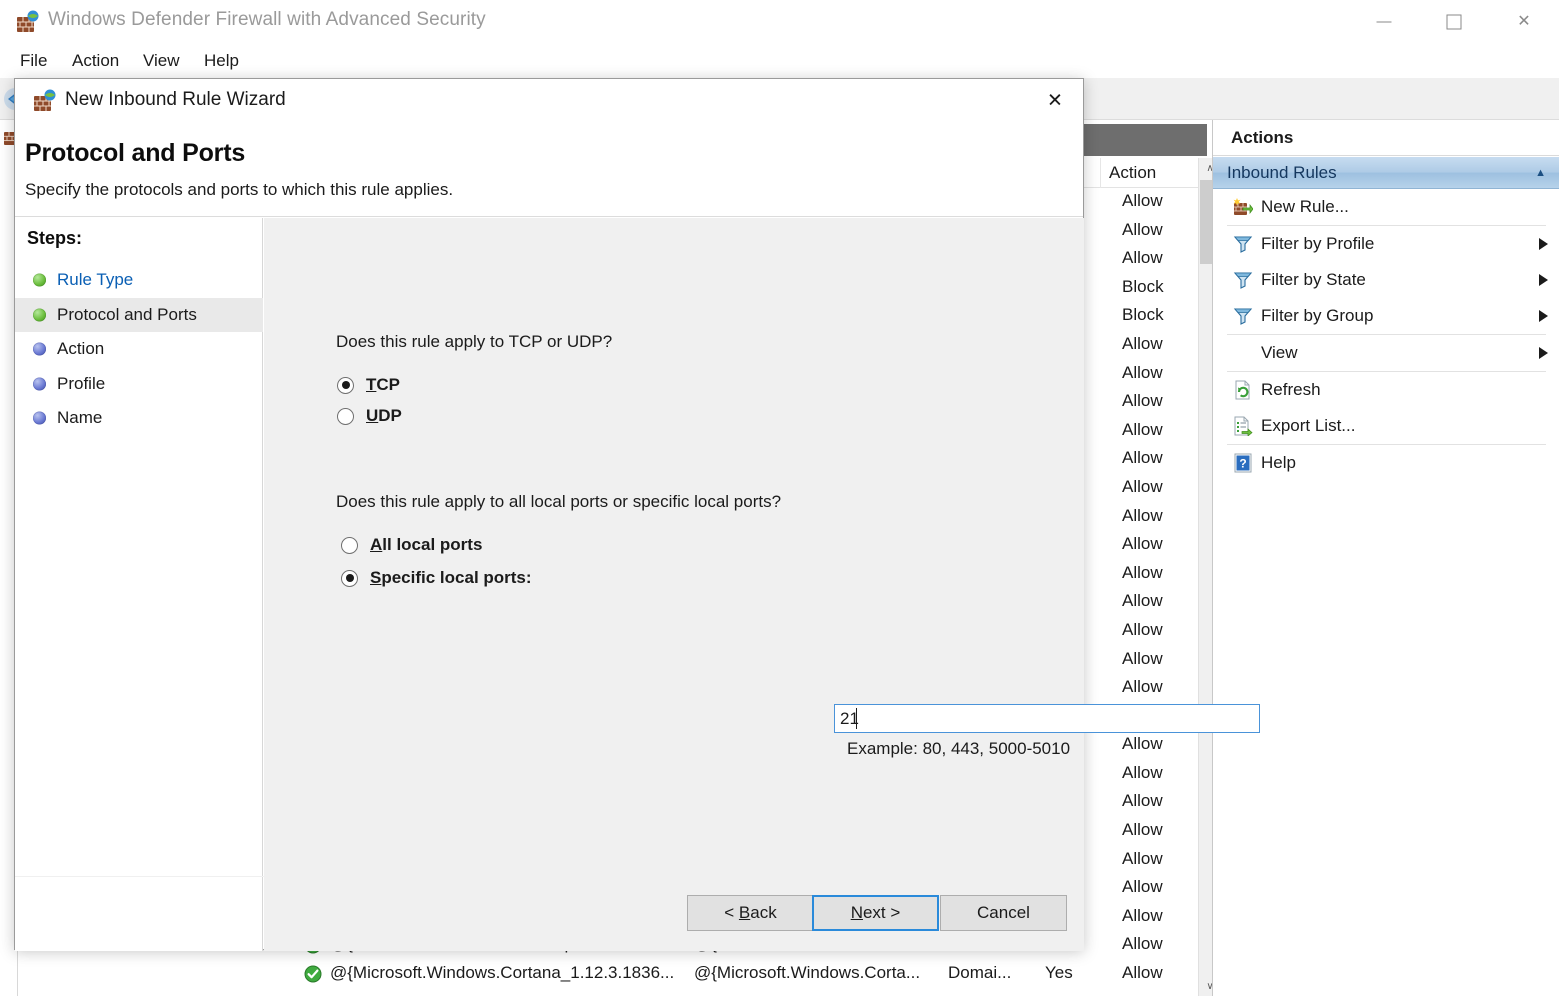  I want to click on radio-all-local-ports-label: All local ports, so click(426, 544).